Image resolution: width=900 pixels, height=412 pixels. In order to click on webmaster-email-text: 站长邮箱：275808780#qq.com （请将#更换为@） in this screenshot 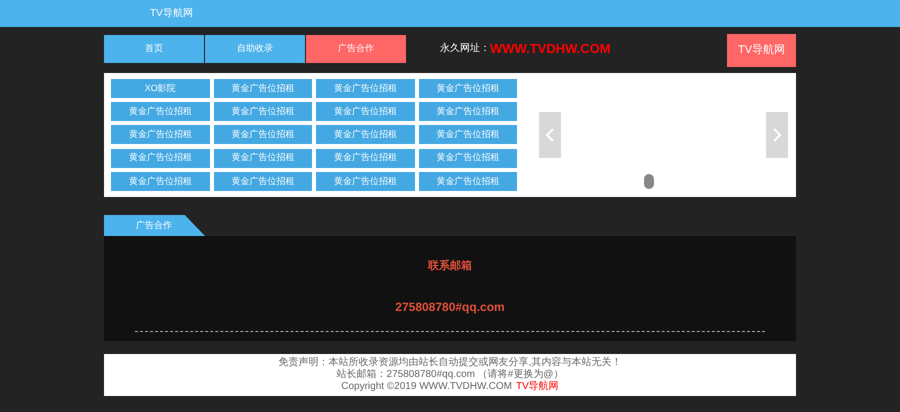, I will do `click(450, 374)`.